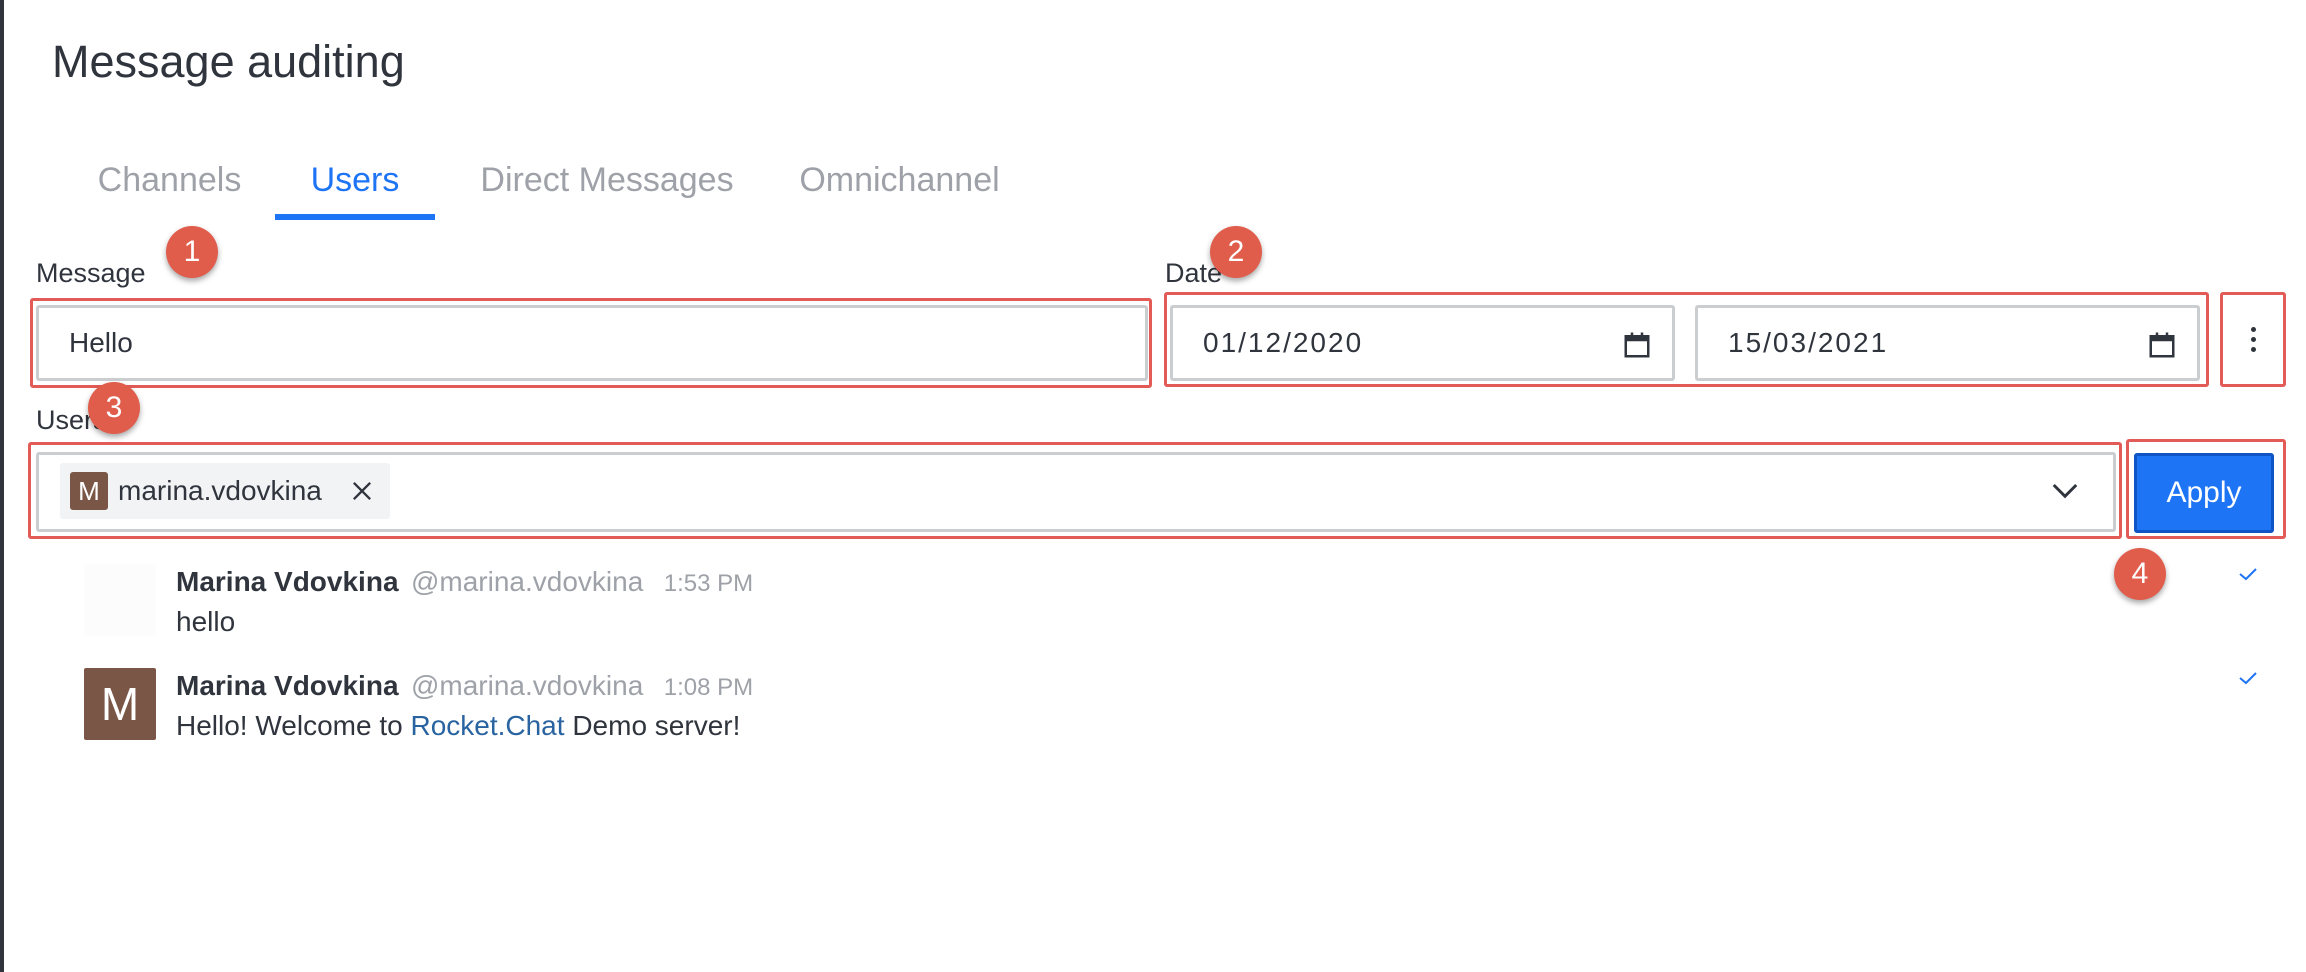 Image resolution: width=2306 pixels, height=972 pixels. Describe the element at coordinates (220, 490) in the screenshot. I see `selected-user-label: marina.vdovkina` at that location.